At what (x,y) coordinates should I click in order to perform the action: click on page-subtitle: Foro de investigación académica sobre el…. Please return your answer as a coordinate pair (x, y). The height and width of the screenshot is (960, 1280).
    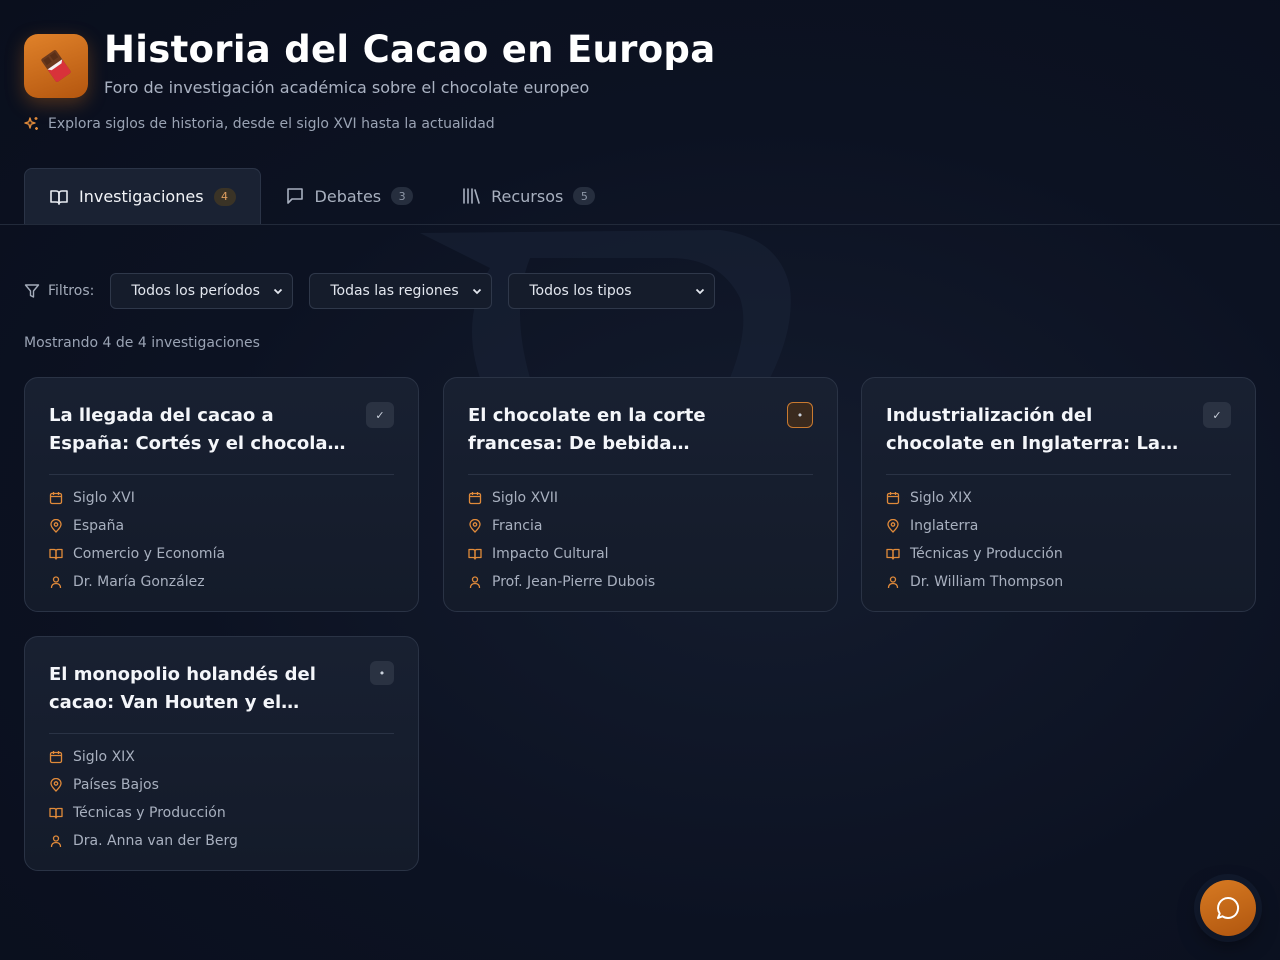
    Looking at the image, I should click on (347, 87).